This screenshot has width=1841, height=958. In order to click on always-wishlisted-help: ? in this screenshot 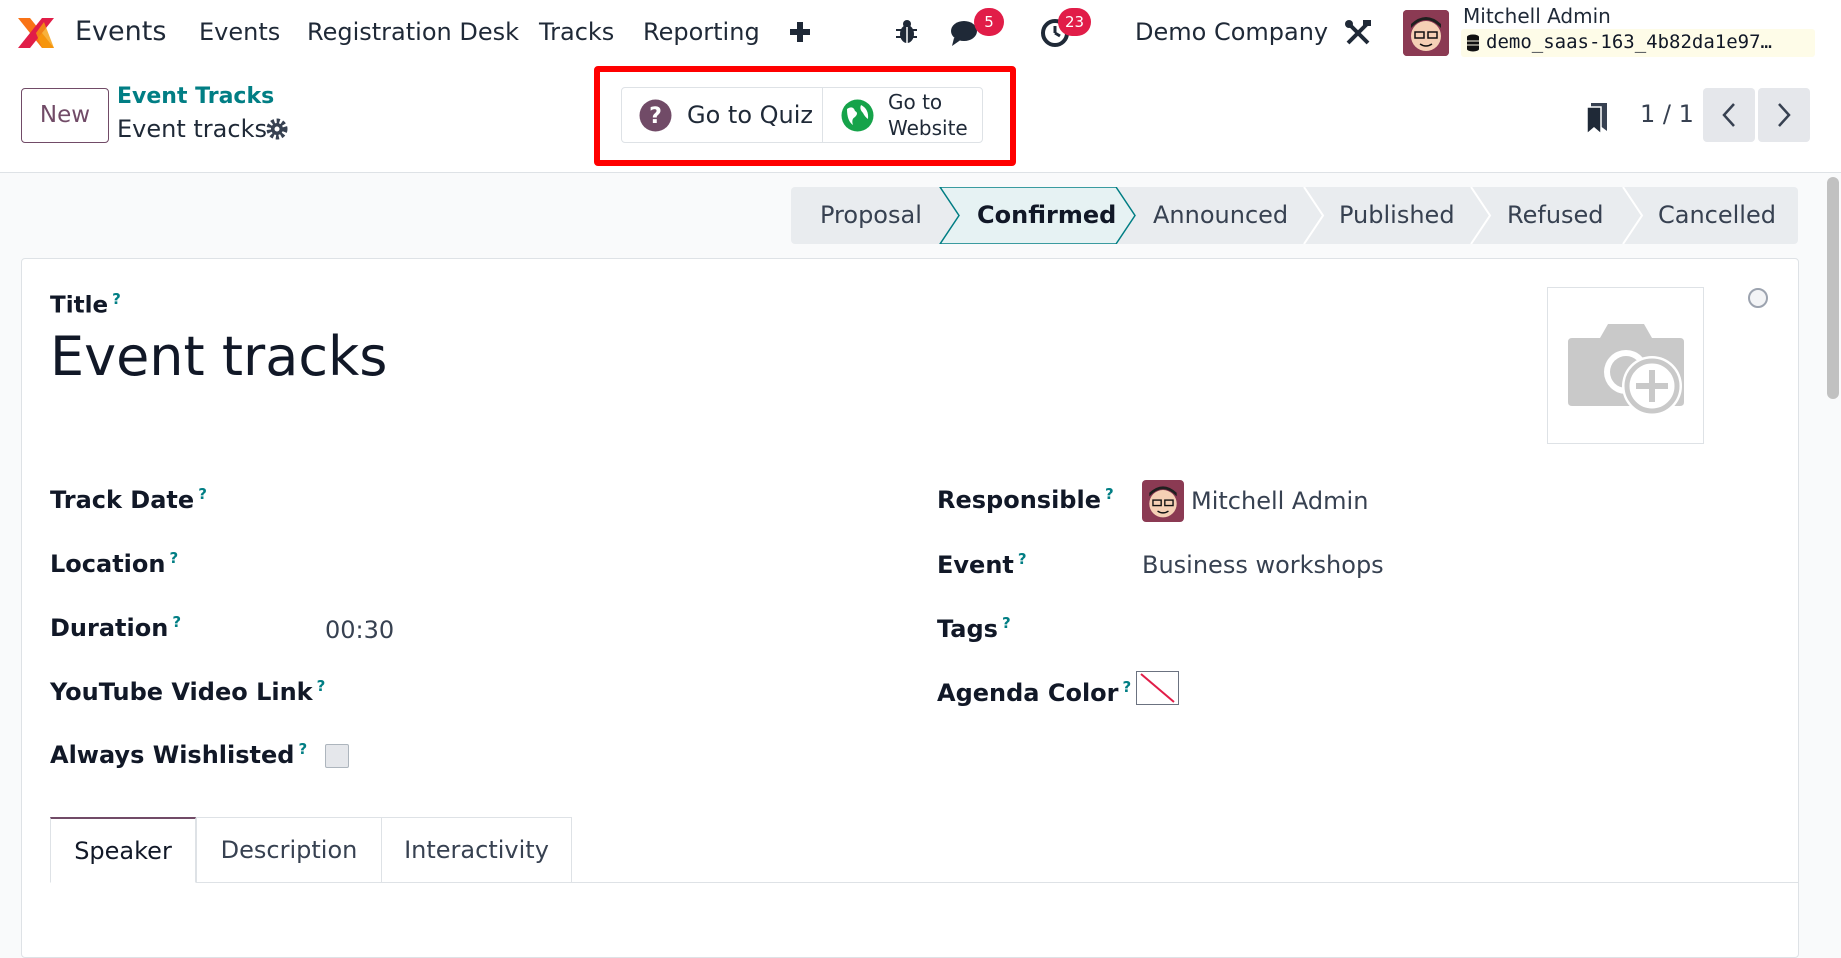, I will do `click(302, 749)`.